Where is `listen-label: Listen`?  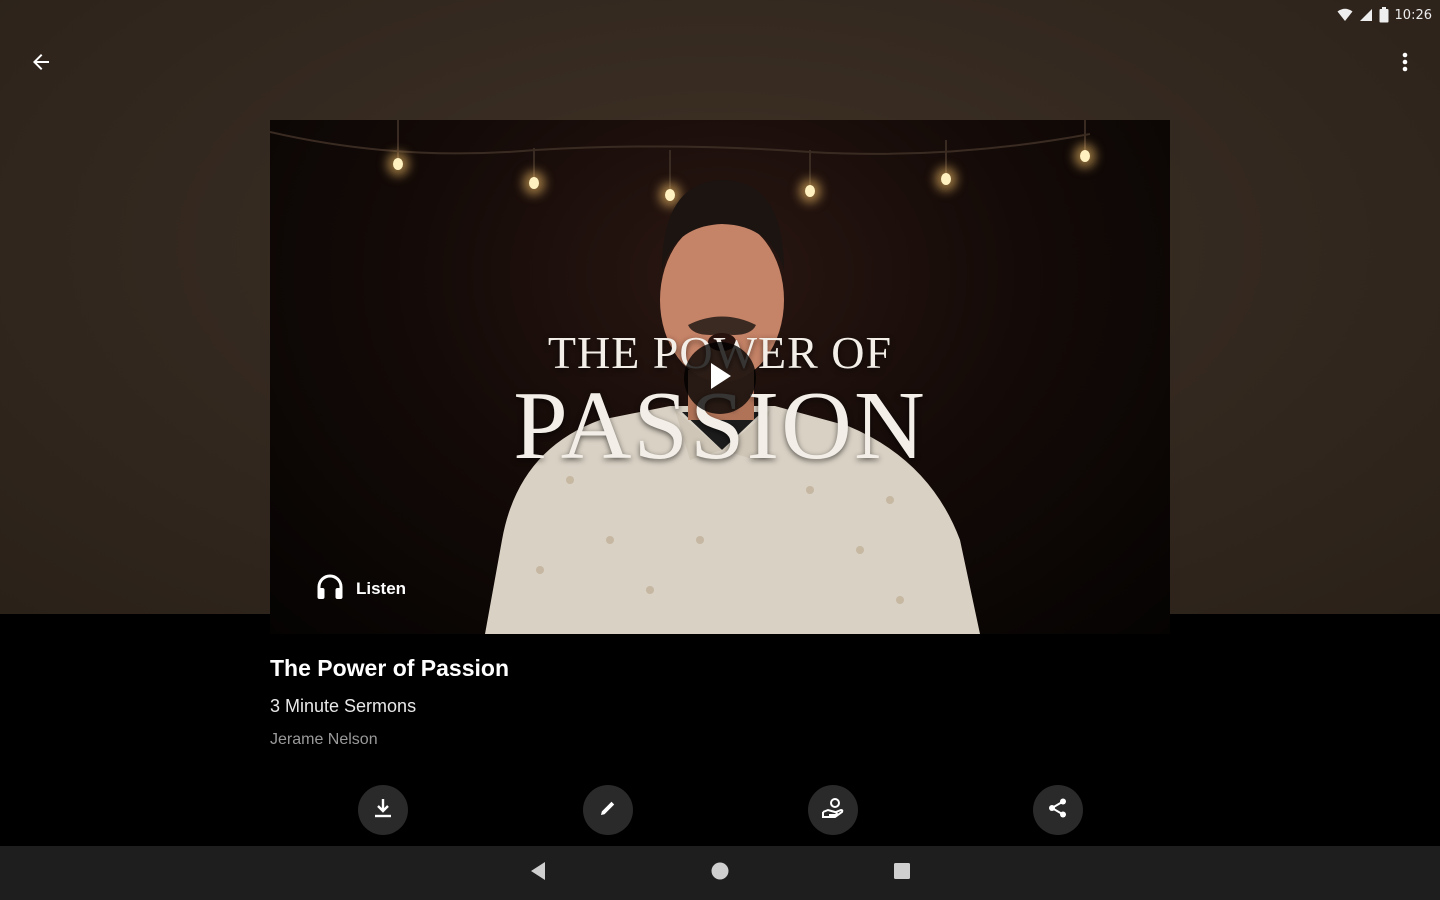
listen-label: Listen is located at coordinates (381, 588).